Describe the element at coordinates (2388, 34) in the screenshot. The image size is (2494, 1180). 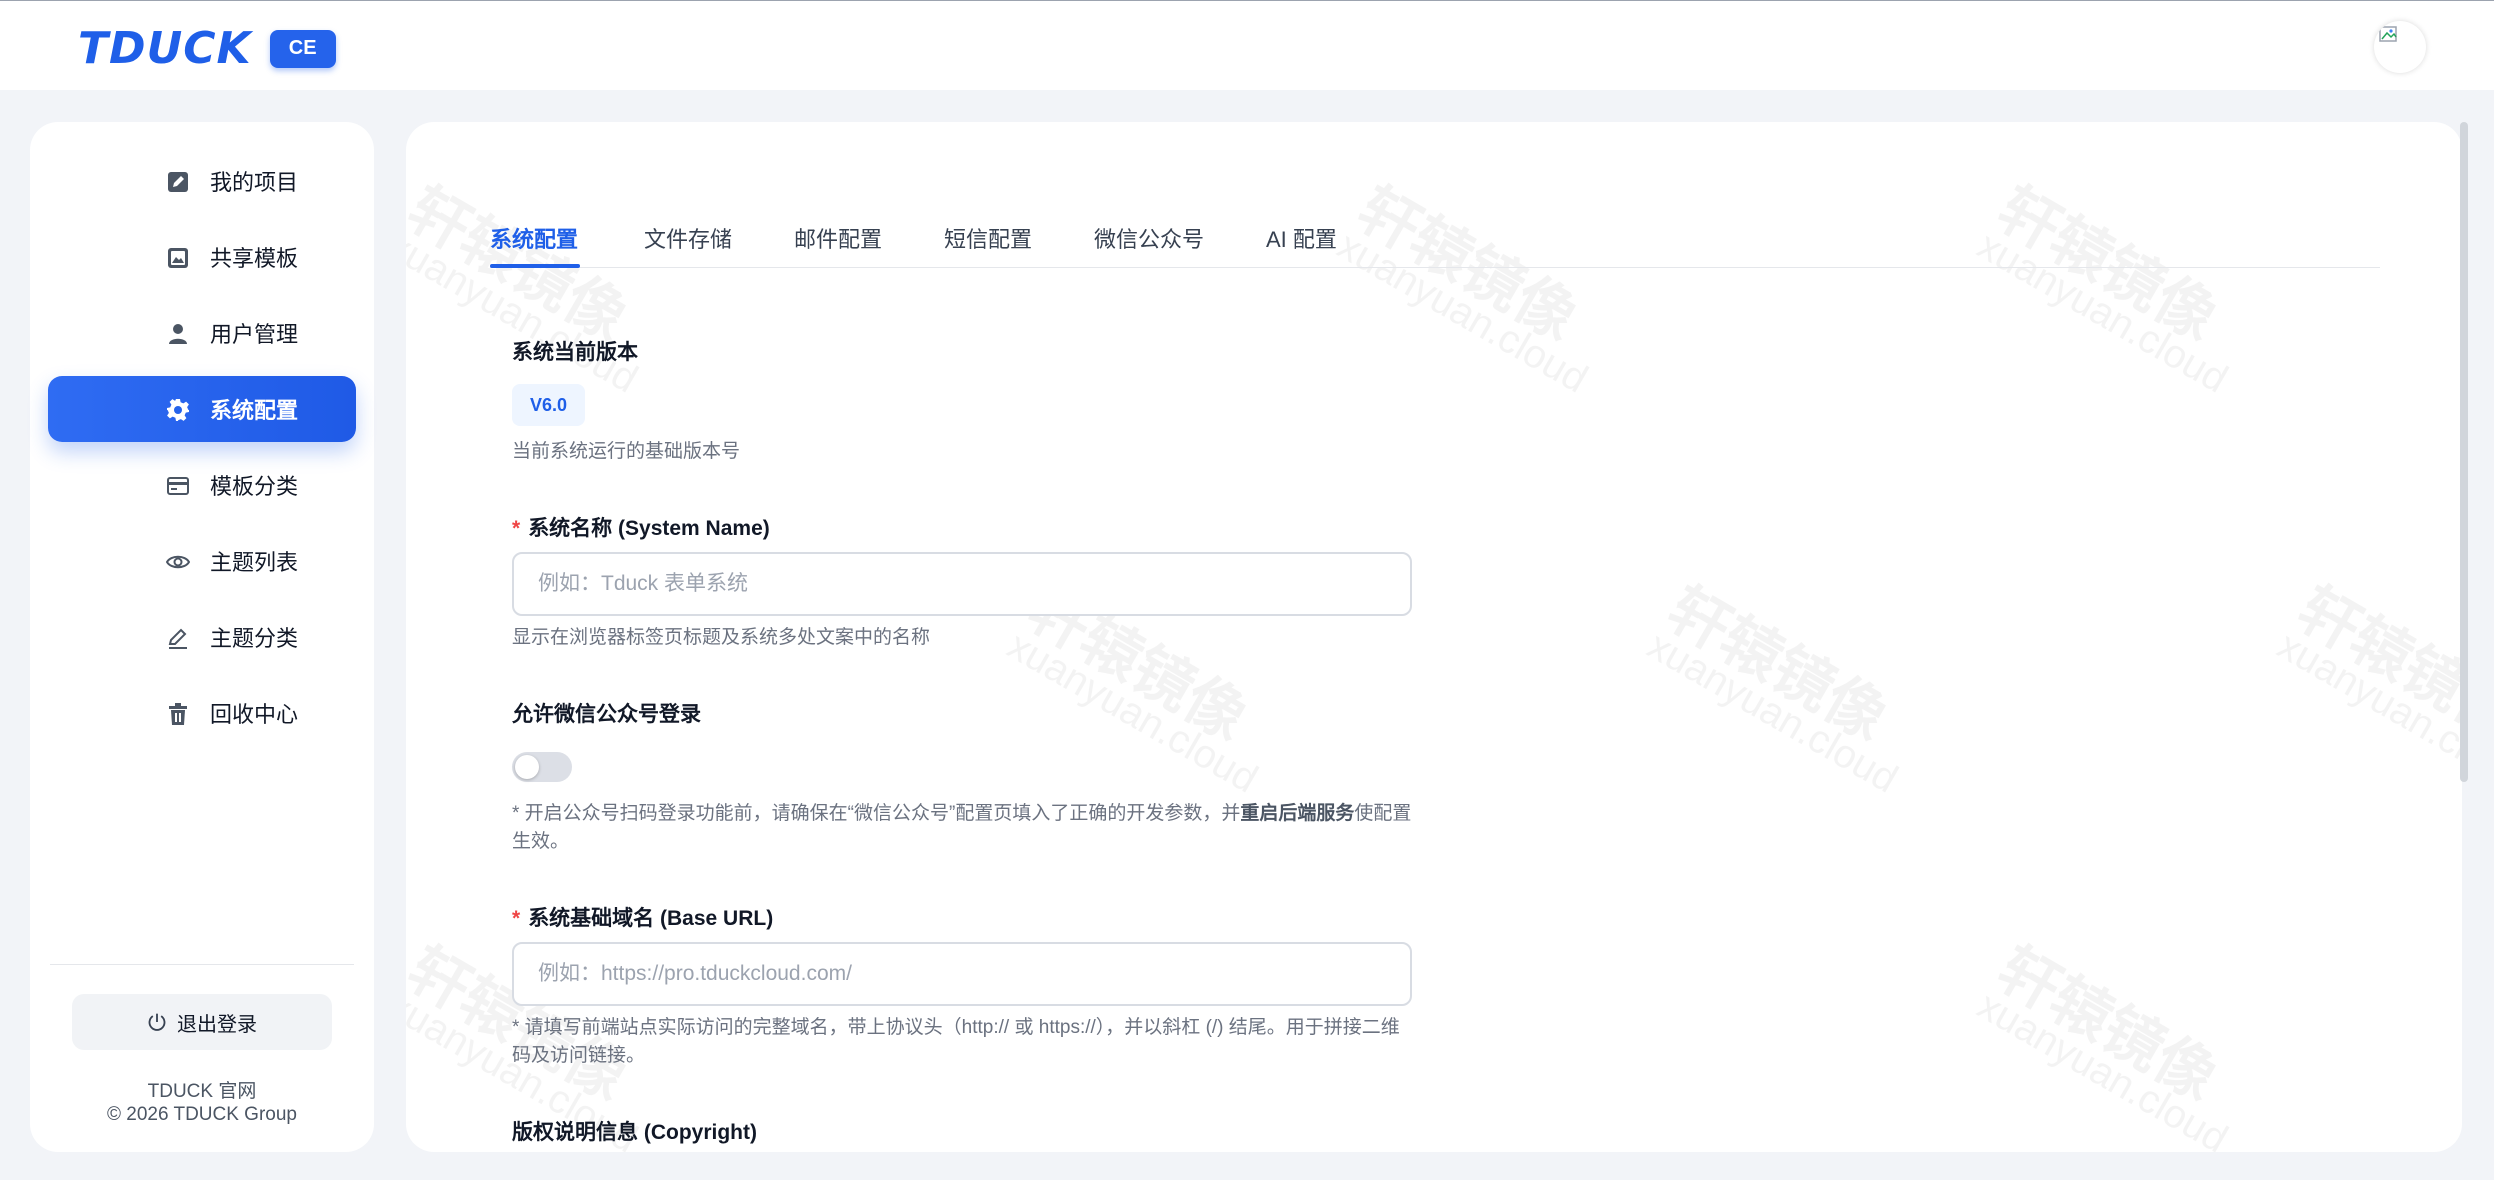
I see `broken-image-icon` at that location.